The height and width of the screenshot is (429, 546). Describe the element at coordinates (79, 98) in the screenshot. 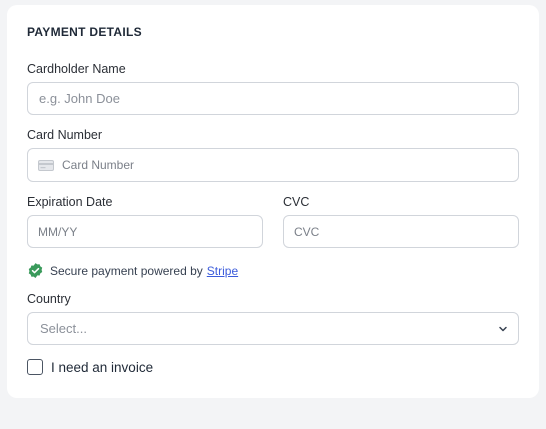

I see `cardholder-name-placeholder: e.g. John Doe` at that location.